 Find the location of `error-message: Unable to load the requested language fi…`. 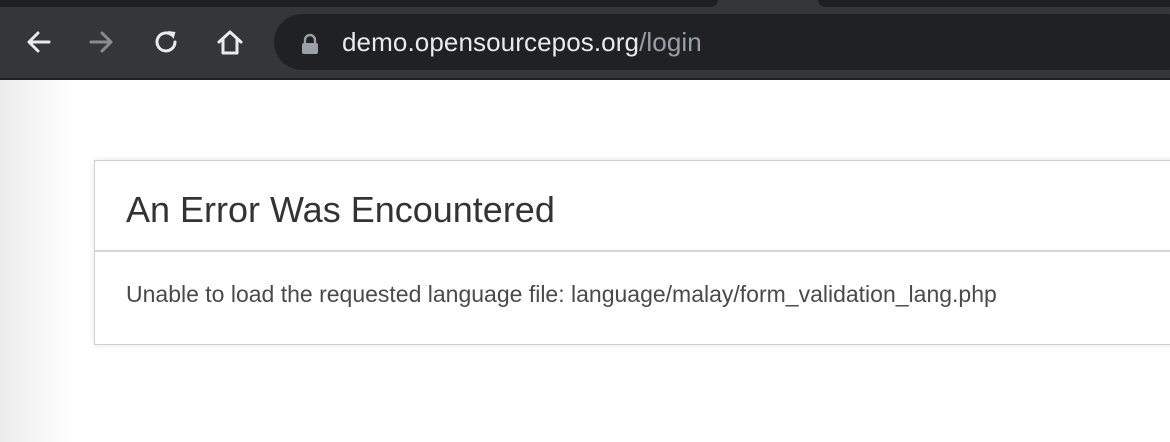

error-message: Unable to load the requested language fi… is located at coordinates (561, 294).